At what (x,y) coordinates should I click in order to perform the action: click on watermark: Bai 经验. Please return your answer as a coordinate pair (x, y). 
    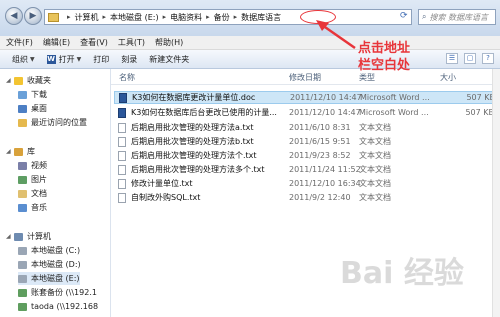
    Looking at the image, I should click on (402, 273).